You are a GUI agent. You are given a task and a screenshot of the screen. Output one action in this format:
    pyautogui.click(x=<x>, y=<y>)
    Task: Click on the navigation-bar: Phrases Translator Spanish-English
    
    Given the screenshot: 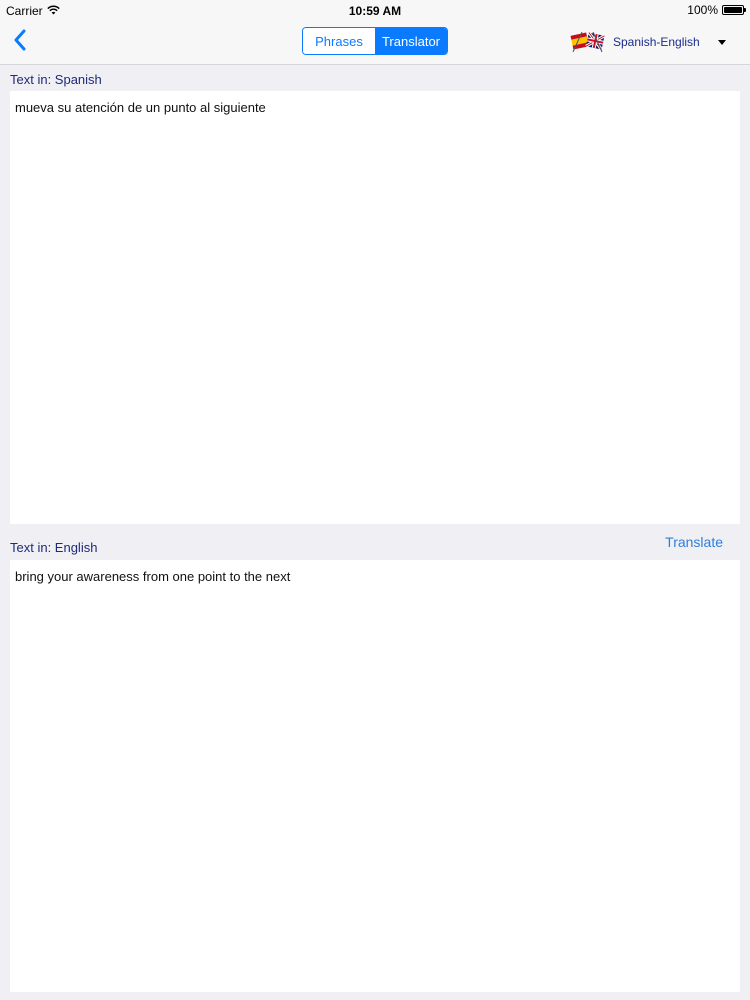 What is the action you would take?
    pyautogui.click(x=375, y=43)
    